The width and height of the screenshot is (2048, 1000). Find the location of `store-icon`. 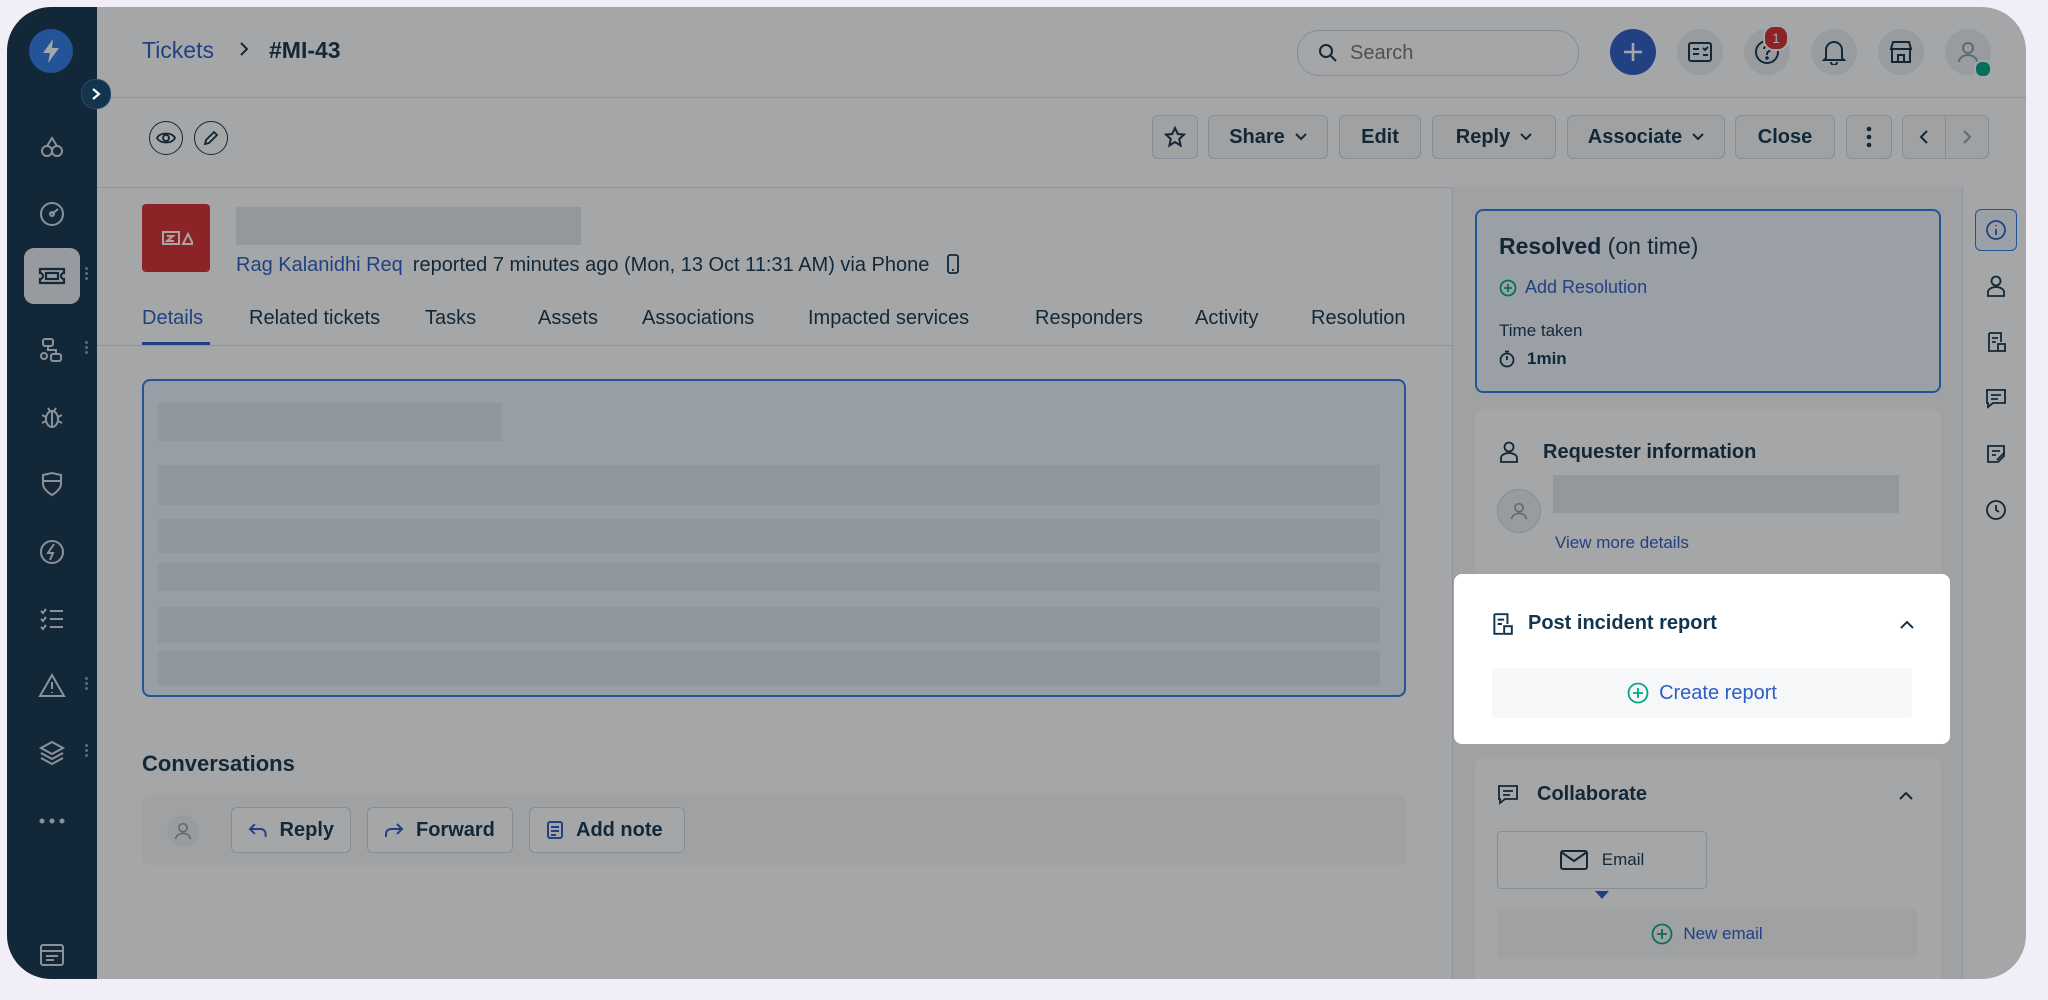

store-icon is located at coordinates (1901, 52).